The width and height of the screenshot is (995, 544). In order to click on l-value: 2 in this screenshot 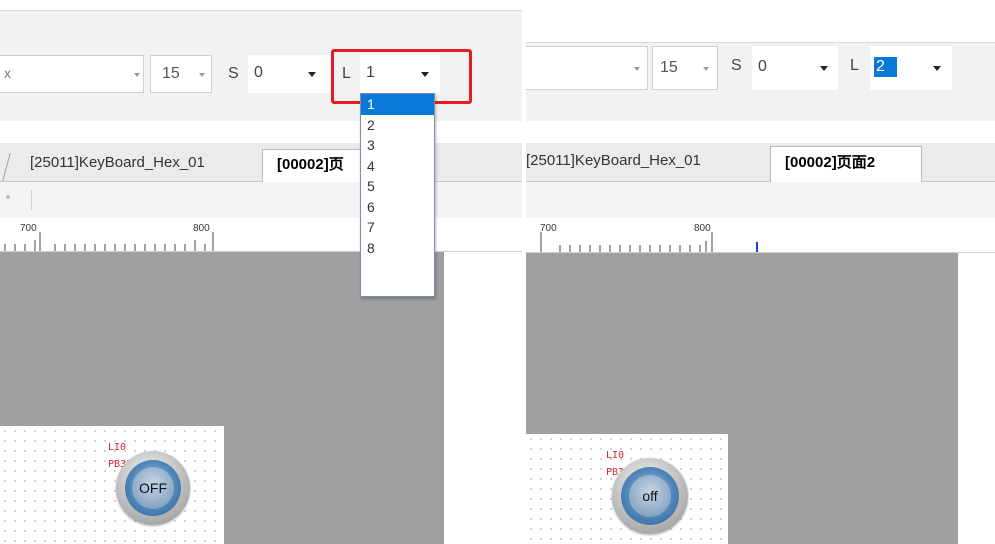, I will do `click(885, 67)`.